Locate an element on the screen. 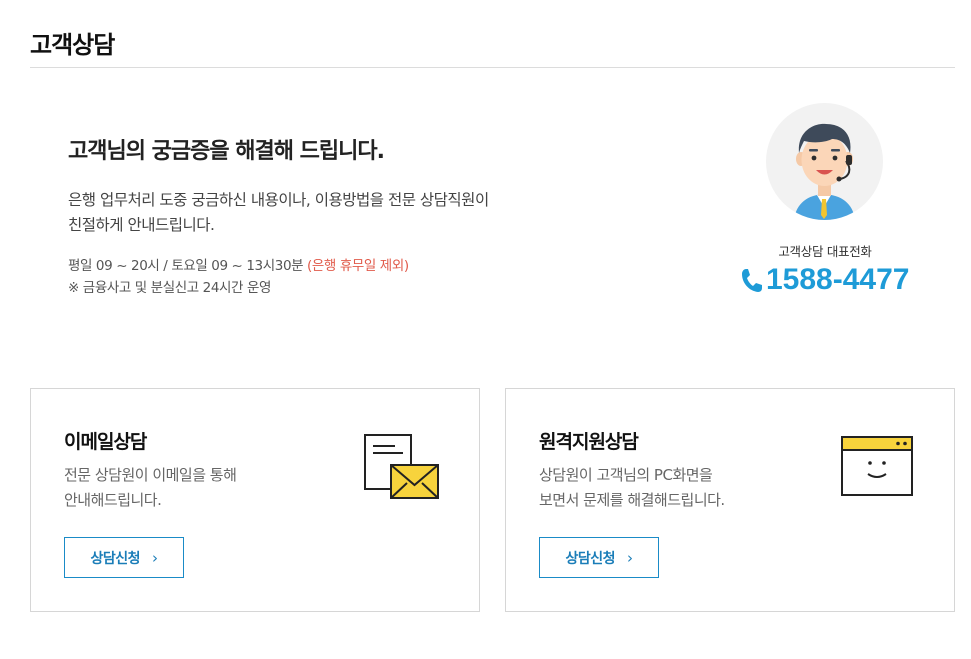 The width and height of the screenshot is (971, 659). card-description-line: 안내해드립니다. is located at coordinates (113, 500).